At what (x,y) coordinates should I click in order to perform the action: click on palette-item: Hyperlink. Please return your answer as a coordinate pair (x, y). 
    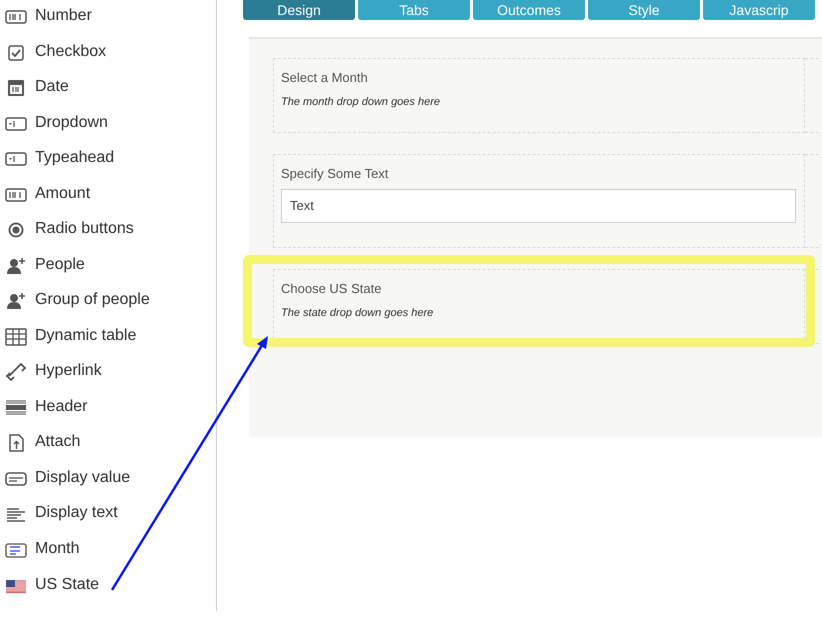
    Looking at the image, I should click on (68, 371).